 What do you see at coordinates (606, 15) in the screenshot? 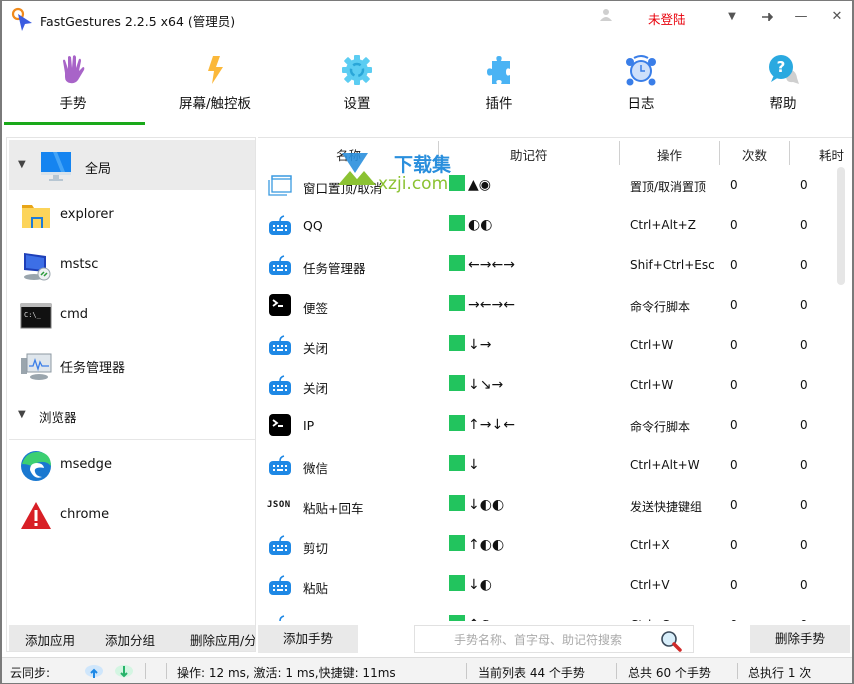
I see `user-icon` at bounding box center [606, 15].